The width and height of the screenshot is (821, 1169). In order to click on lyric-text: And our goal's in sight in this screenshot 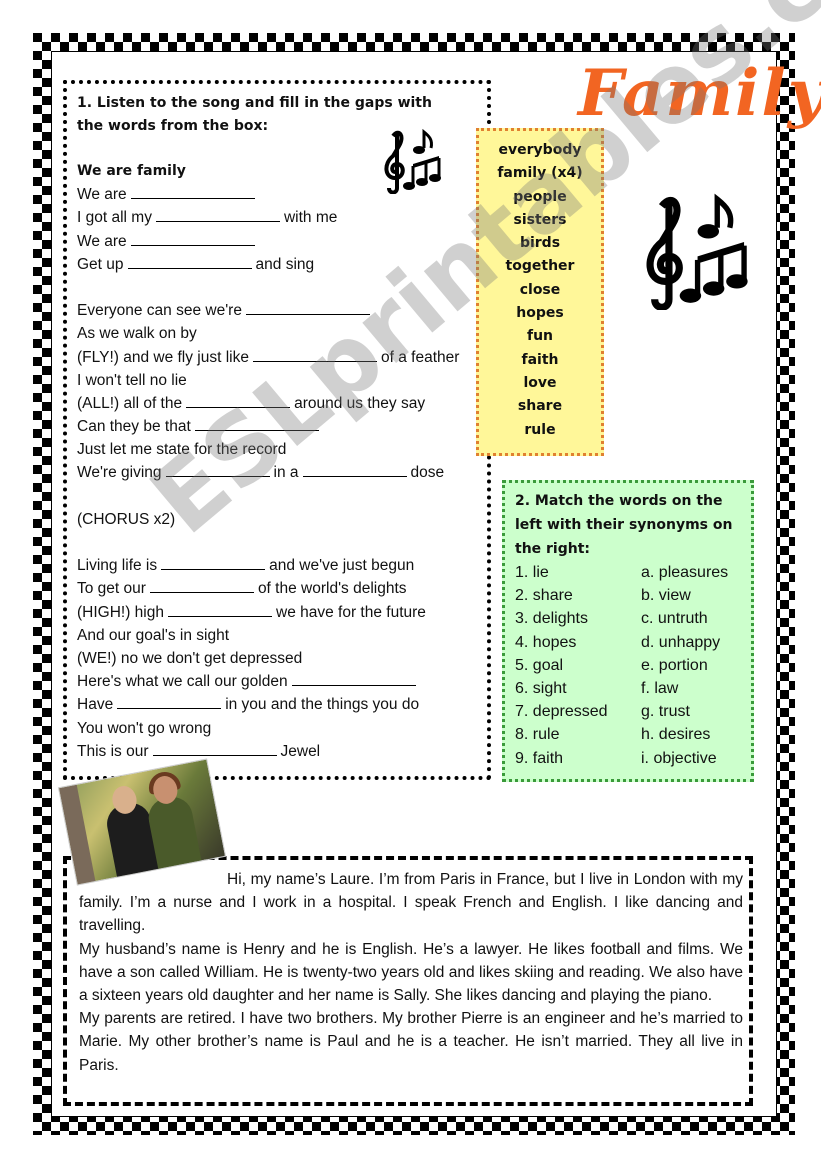, I will do `click(153, 635)`.